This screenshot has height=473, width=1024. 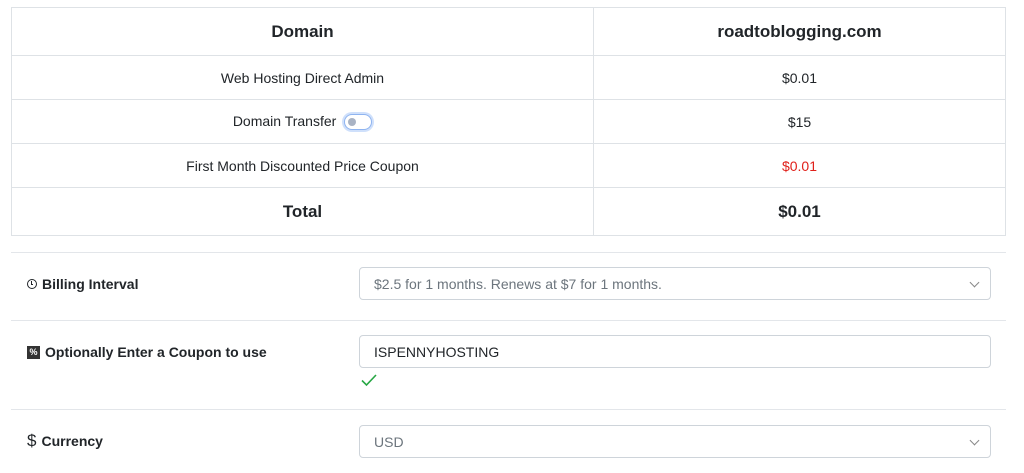 I want to click on row-label-cell: Domain Transfer, so click(x=302, y=121).